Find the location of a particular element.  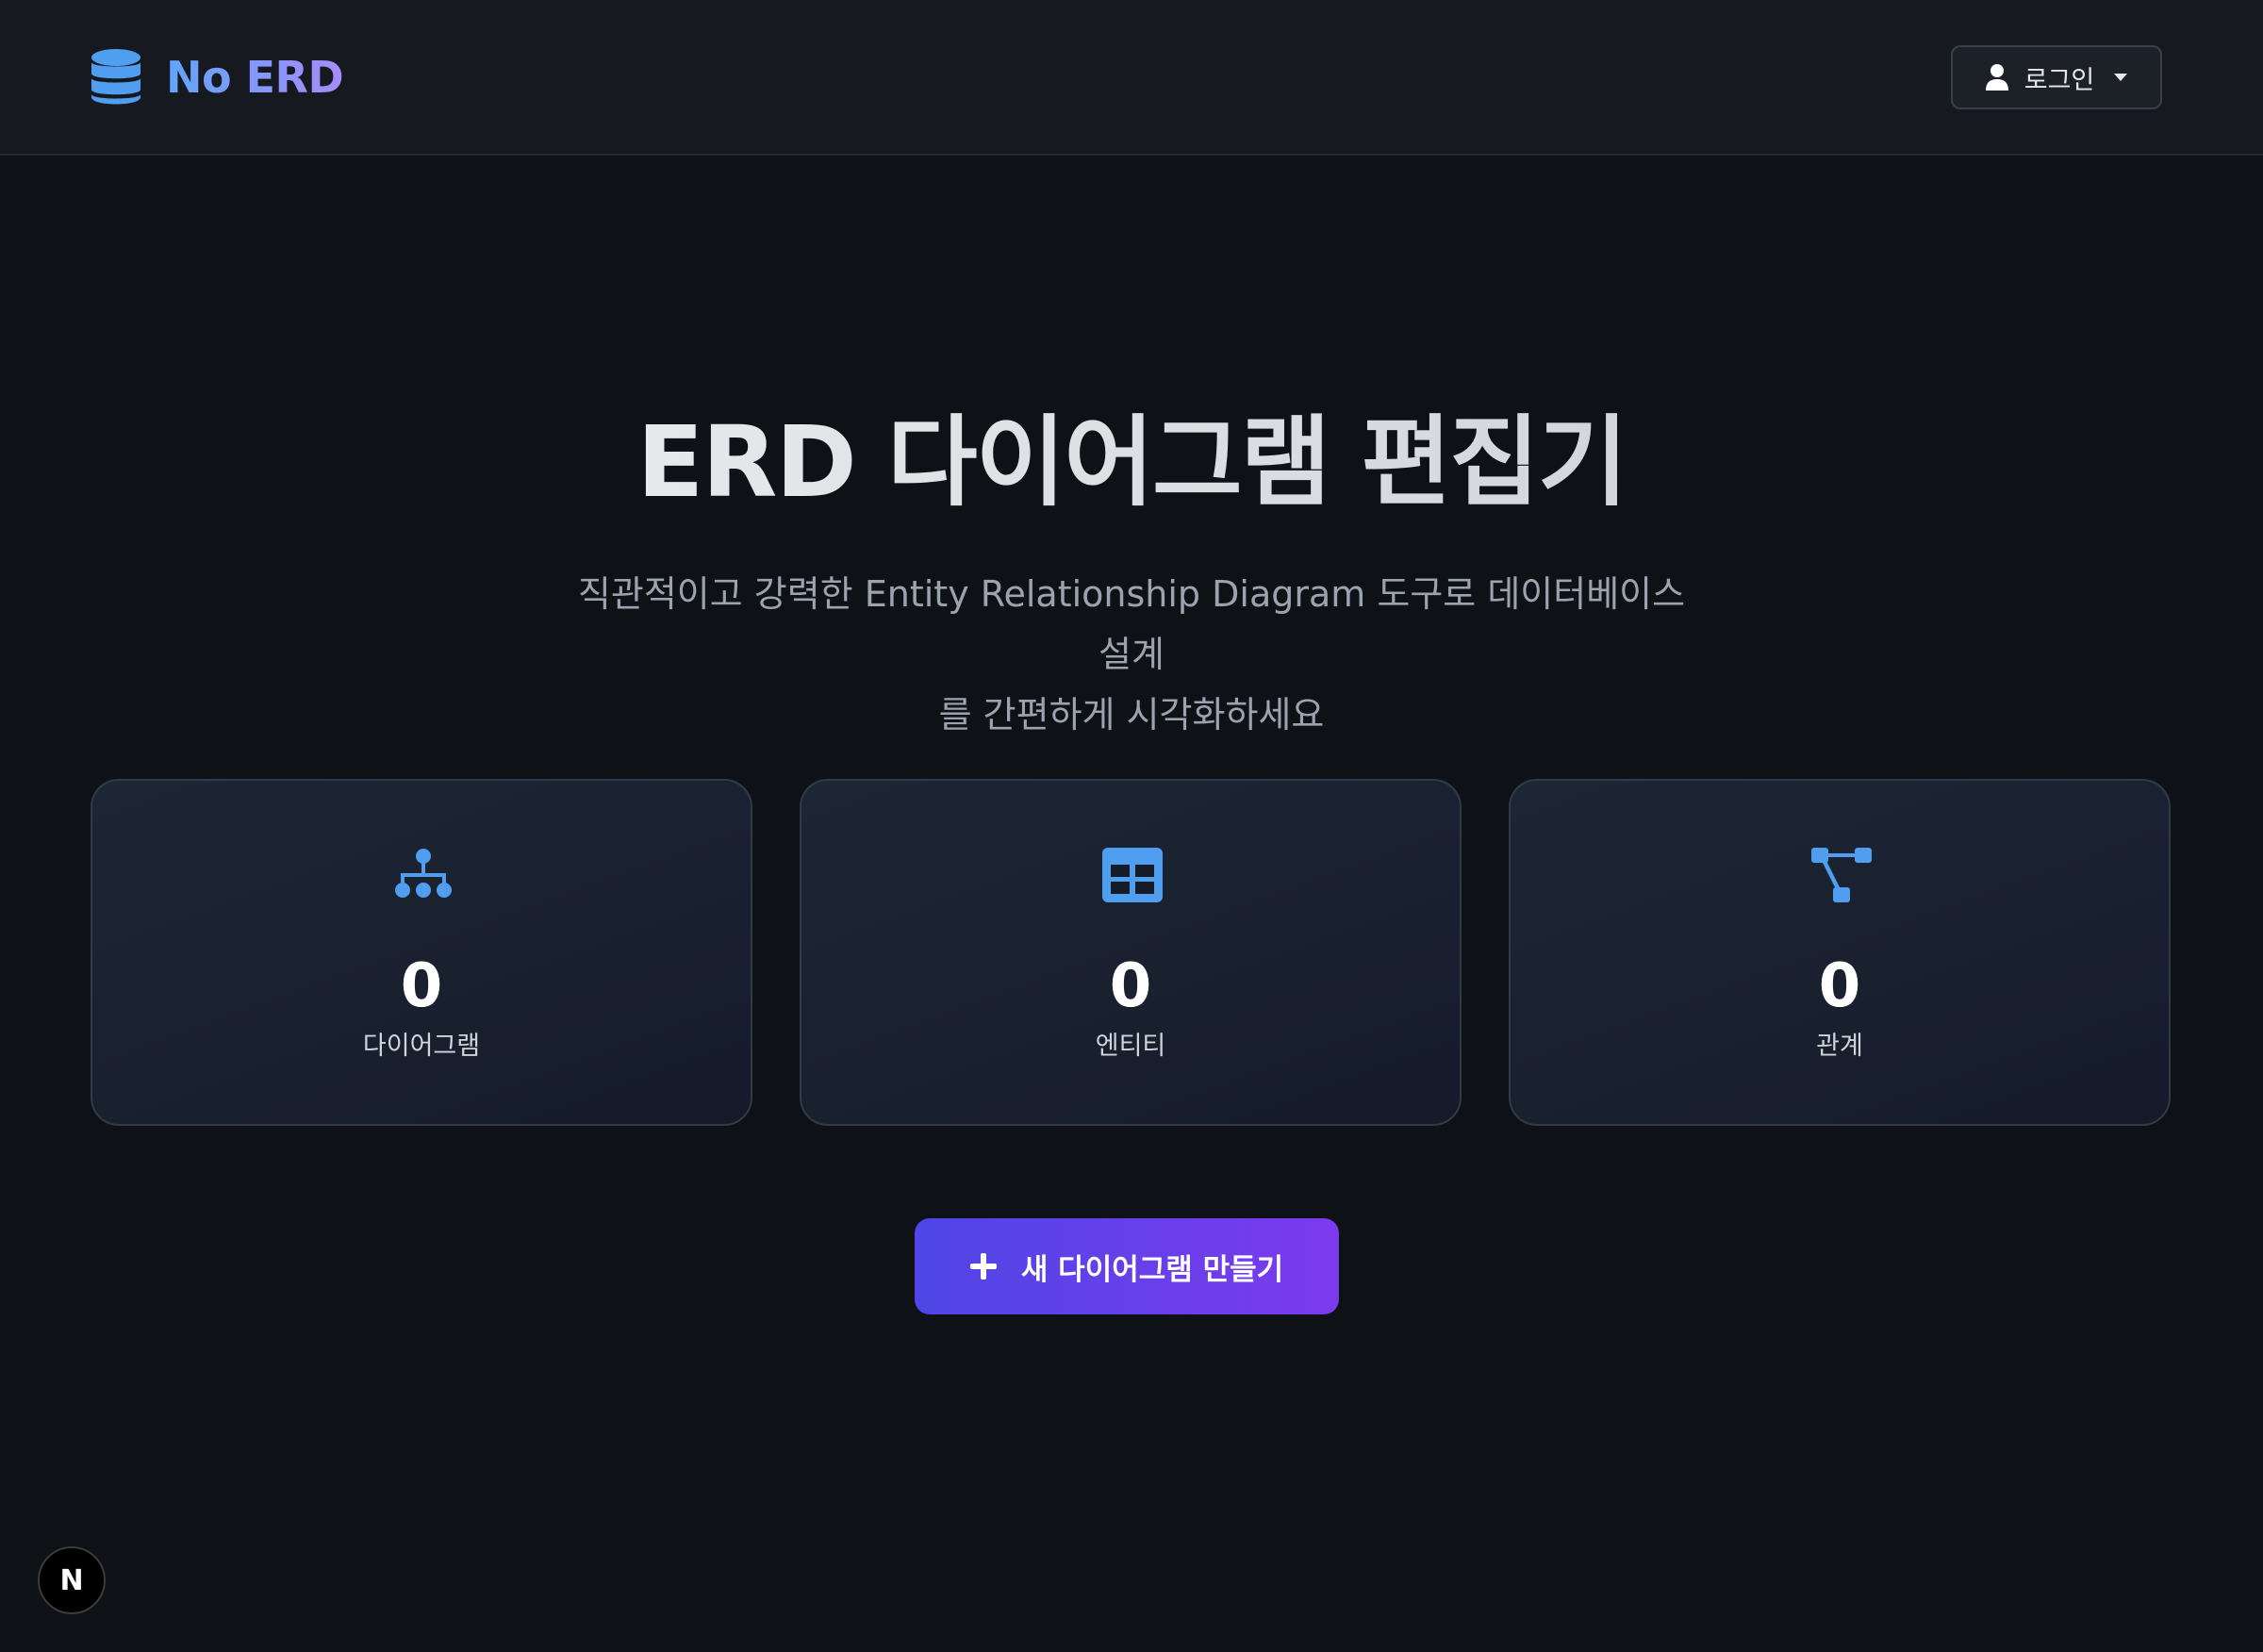

login-label: 로그인 is located at coordinates (2059, 80).